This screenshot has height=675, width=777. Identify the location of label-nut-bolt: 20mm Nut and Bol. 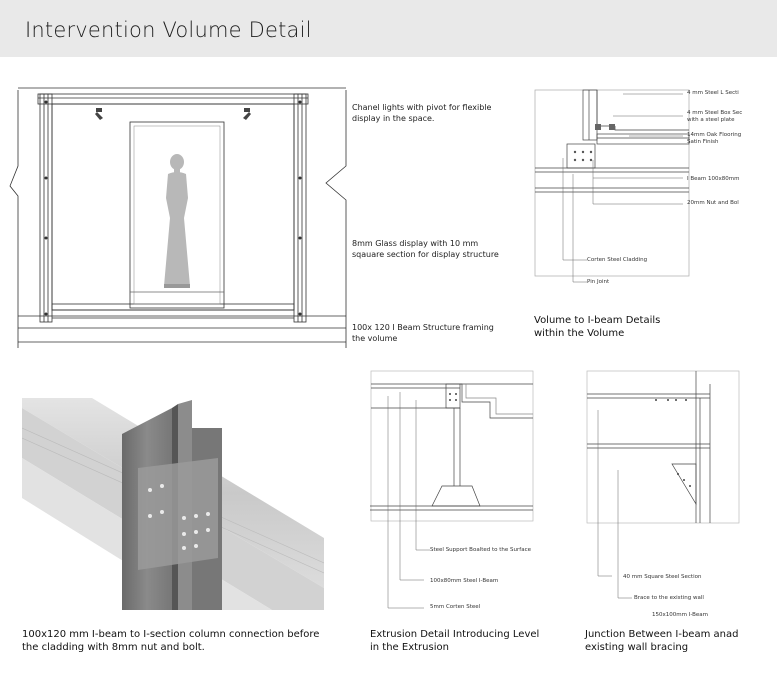
(713, 203).